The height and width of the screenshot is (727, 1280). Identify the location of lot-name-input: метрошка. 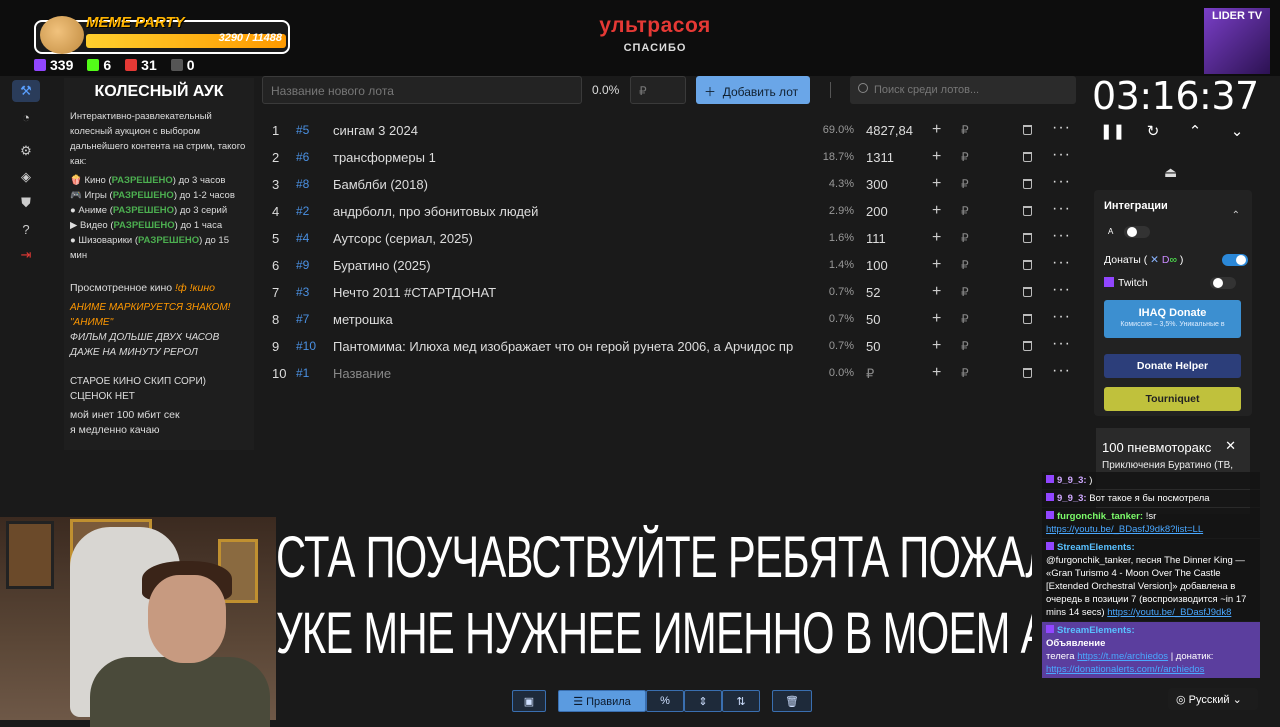
(570, 319).